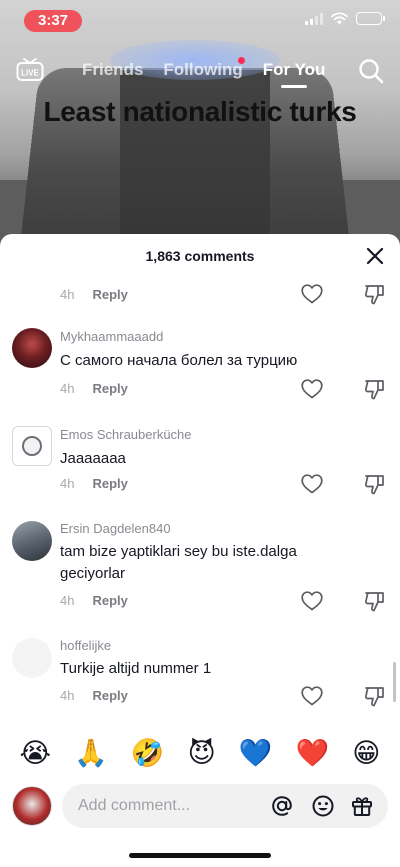  I want to click on comments-scrollbar, so click(394, 682).